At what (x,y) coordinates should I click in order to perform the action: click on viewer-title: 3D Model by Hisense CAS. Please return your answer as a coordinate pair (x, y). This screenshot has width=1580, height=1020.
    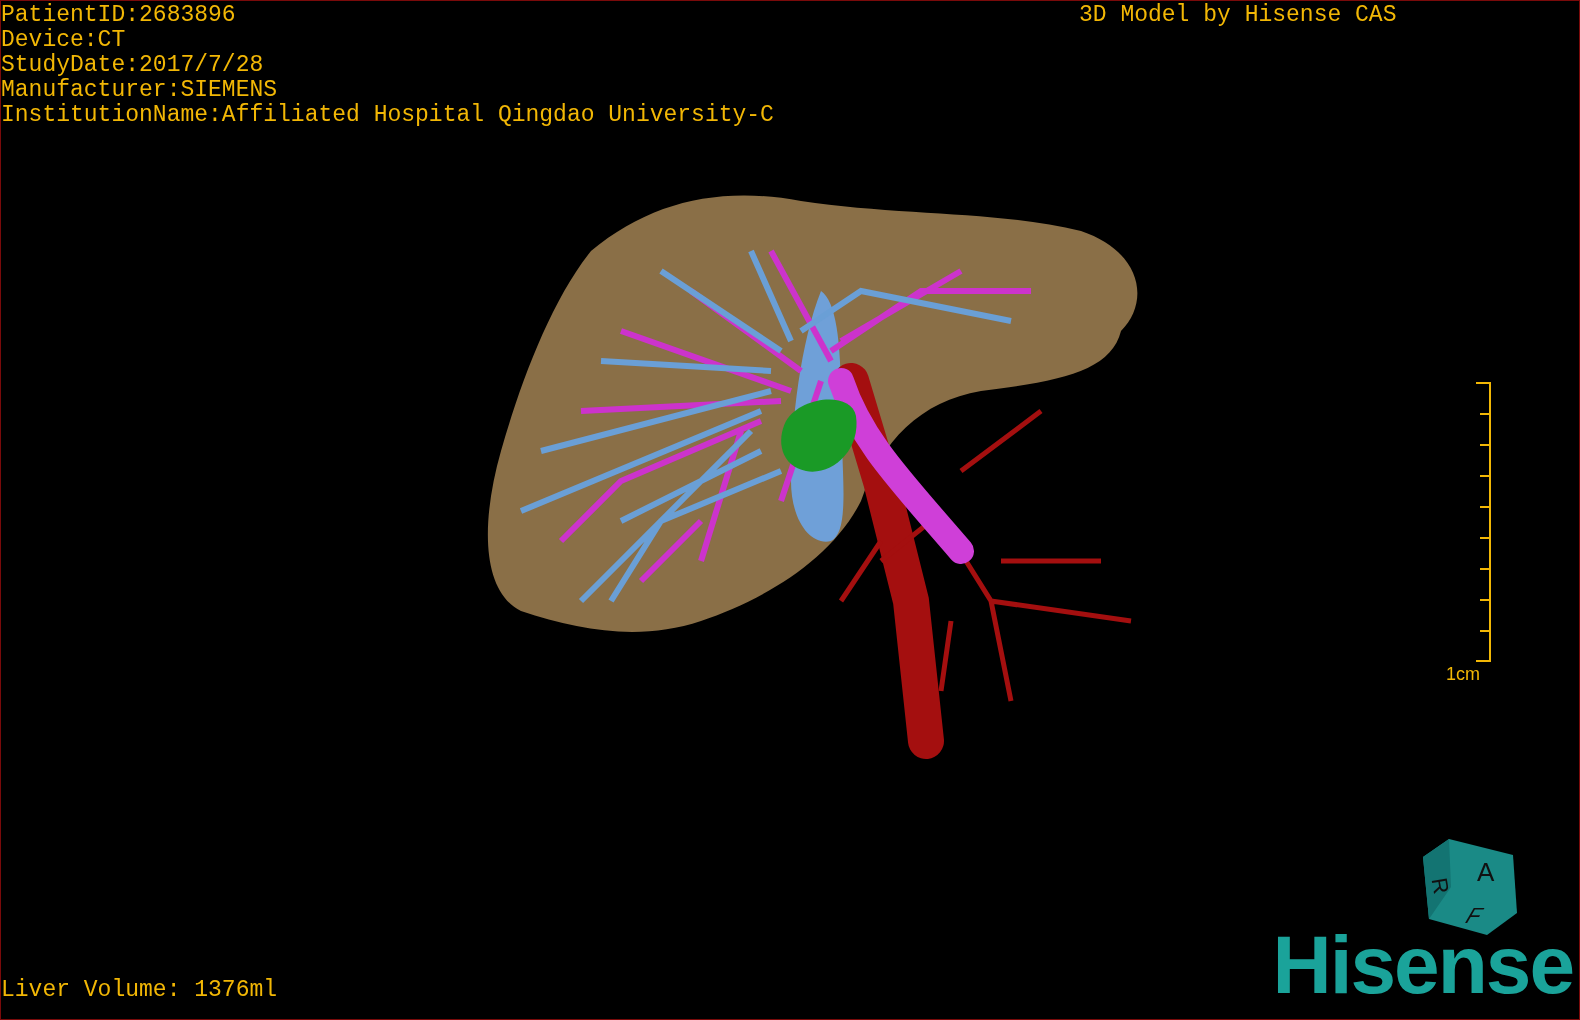
    Looking at the image, I should click on (1238, 15).